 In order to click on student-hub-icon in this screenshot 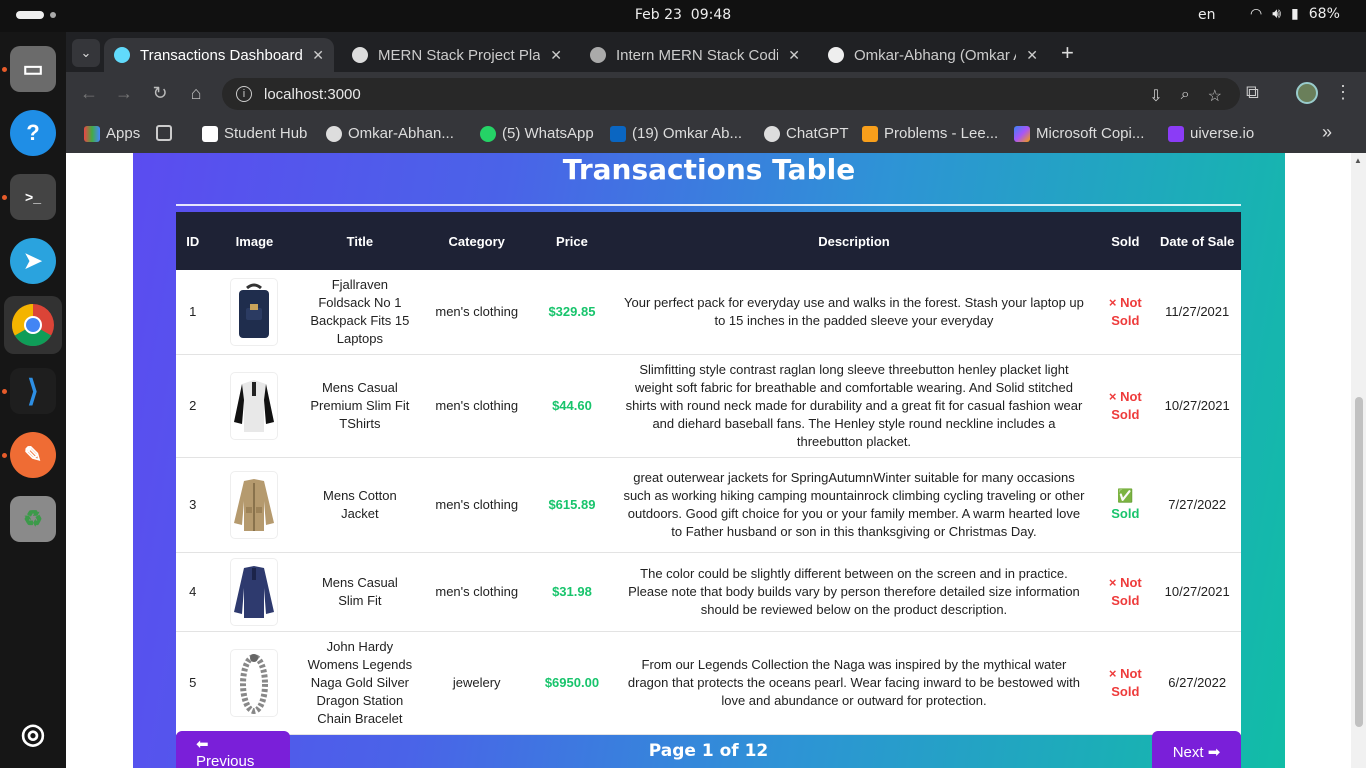, I will do `click(210, 133)`.